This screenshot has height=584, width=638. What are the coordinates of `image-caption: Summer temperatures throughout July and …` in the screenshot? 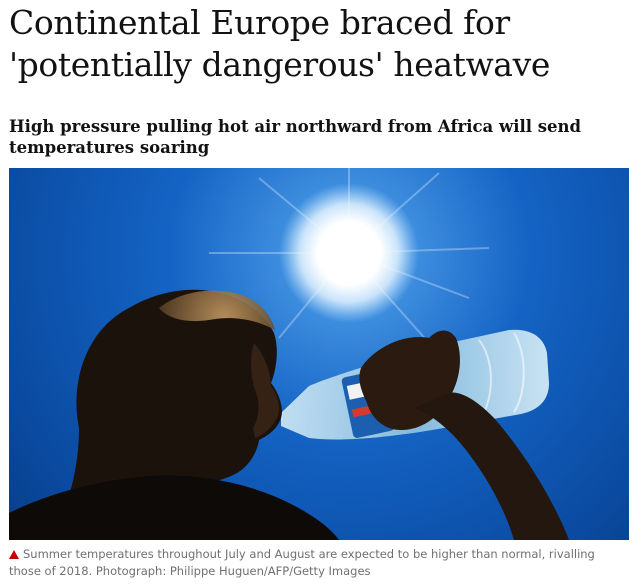 It's located at (319, 563).